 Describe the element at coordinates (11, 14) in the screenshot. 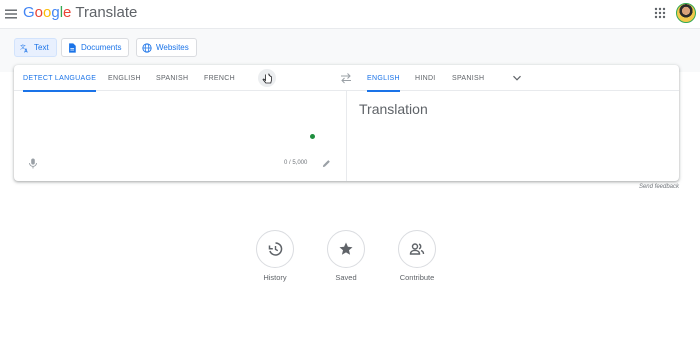

I see `hamburger-menu-icon` at that location.